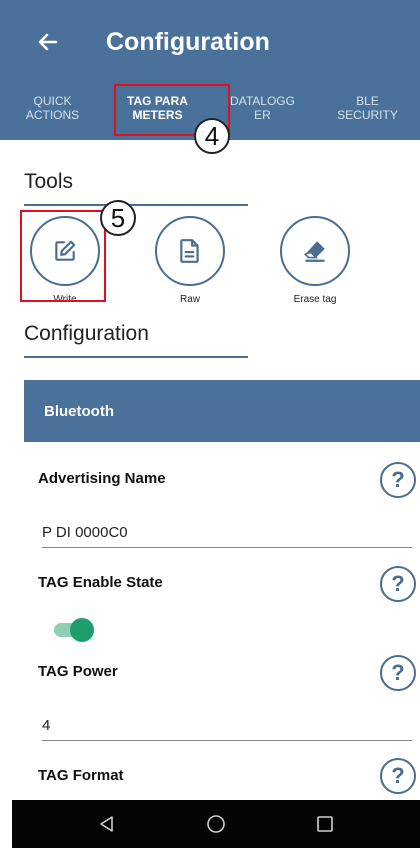  Describe the element at coordinates (118, 218) in the screenshot. I see `callout-5: 5` at that location.